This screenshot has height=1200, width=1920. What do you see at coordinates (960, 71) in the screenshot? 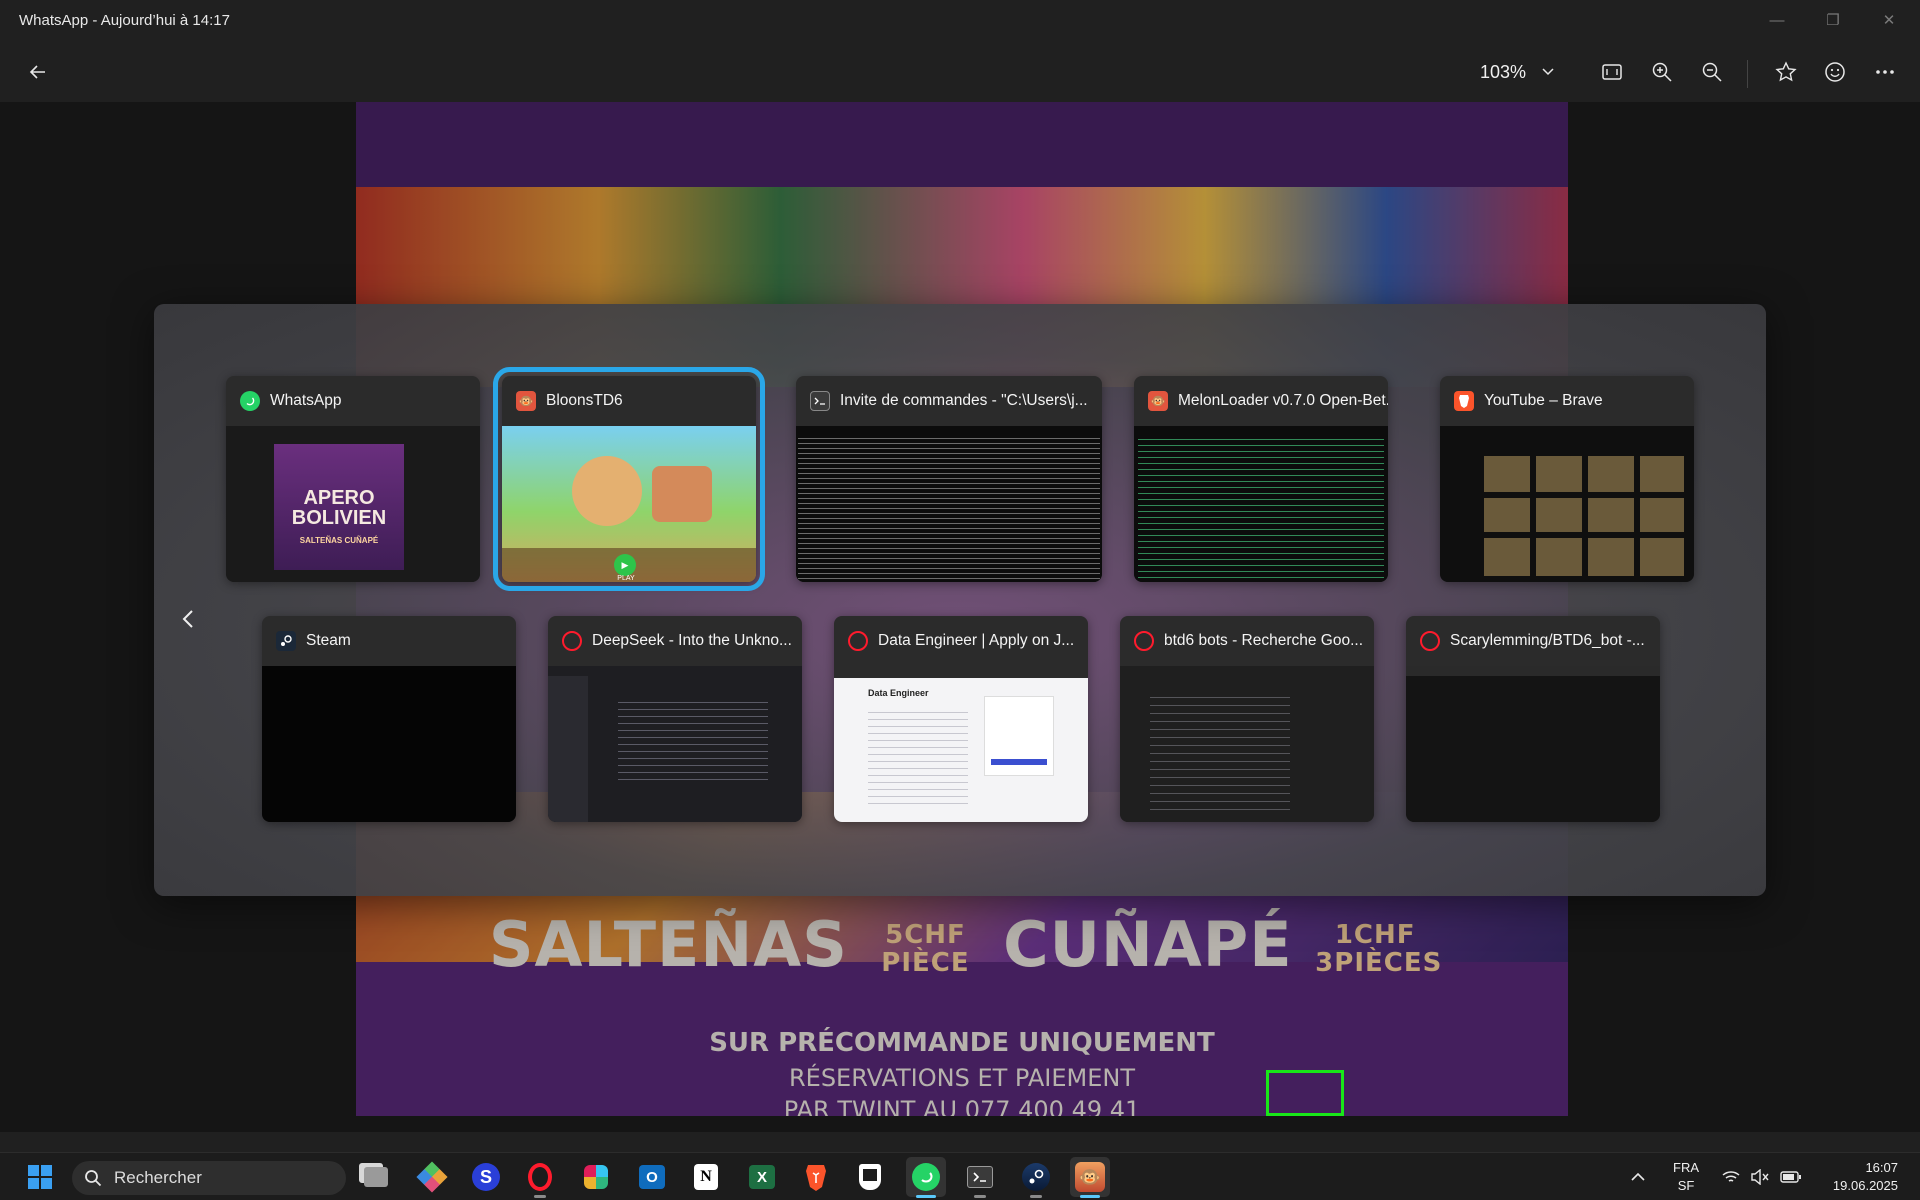
I see `viewer-toolbar: 103%` at bounding box center [960, 71].